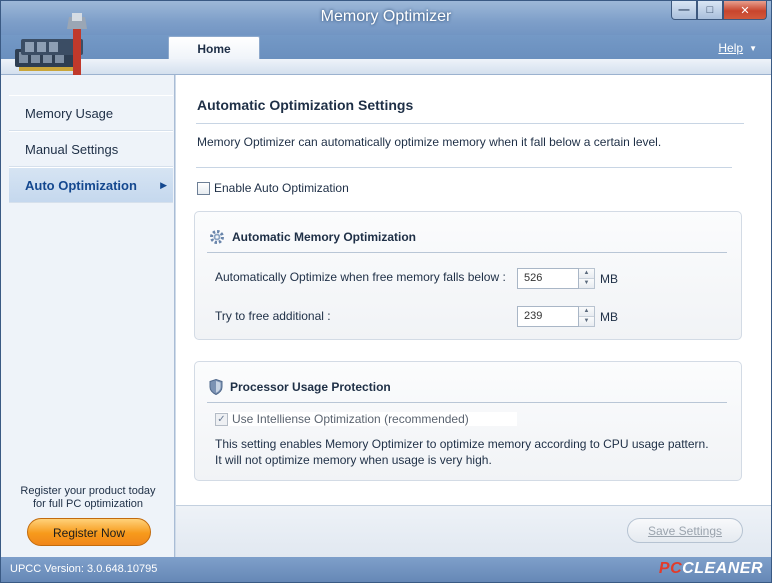 This screenshot has width=772, height=583. What do you see at coordinates (548, 278) in the screenshot?
I see `free-memory-threshold-input: 526` at bounding box center [548, 278].